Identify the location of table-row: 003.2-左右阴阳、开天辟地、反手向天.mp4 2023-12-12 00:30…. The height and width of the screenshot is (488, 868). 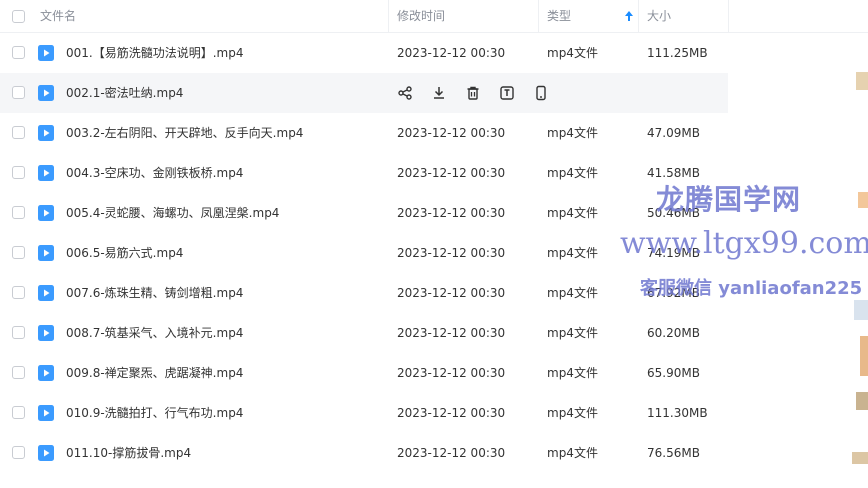
(434, 133).